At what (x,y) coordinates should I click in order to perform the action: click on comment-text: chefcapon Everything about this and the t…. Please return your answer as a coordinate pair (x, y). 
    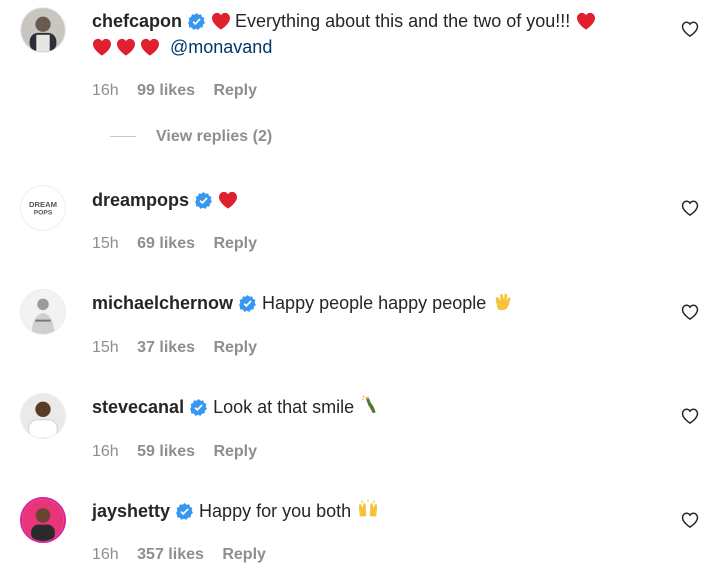
    Looking at the image, I should click on (377, 34).